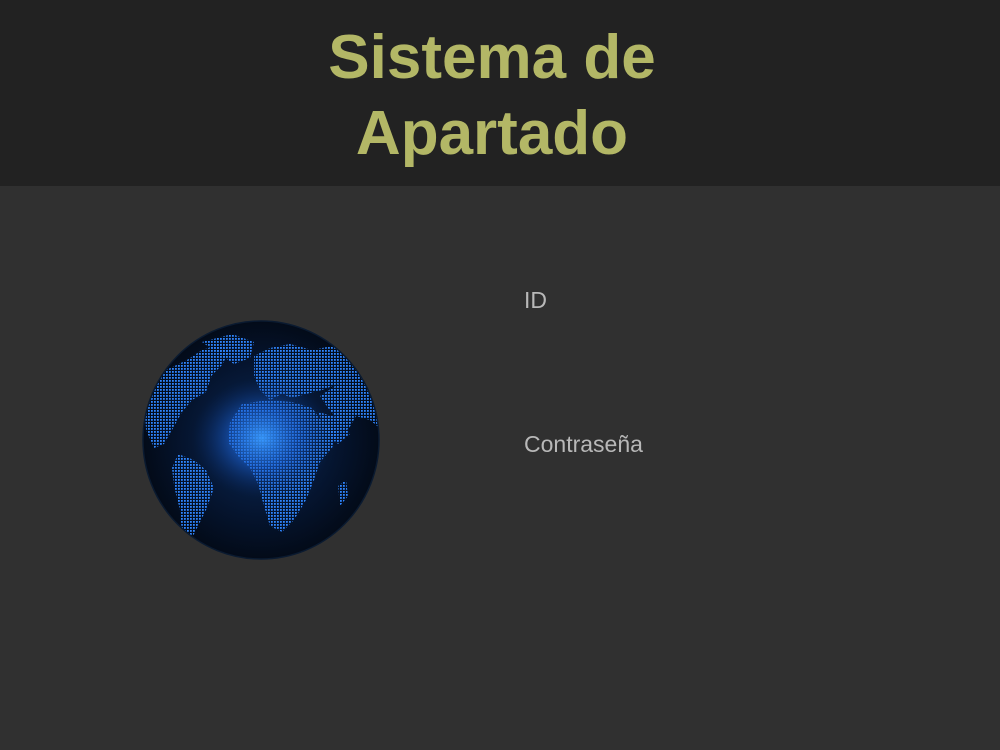 The width and height of the screenshot is (1000, 750). I want to click on page-title-line-1: Sistema de, so click(492, 57).